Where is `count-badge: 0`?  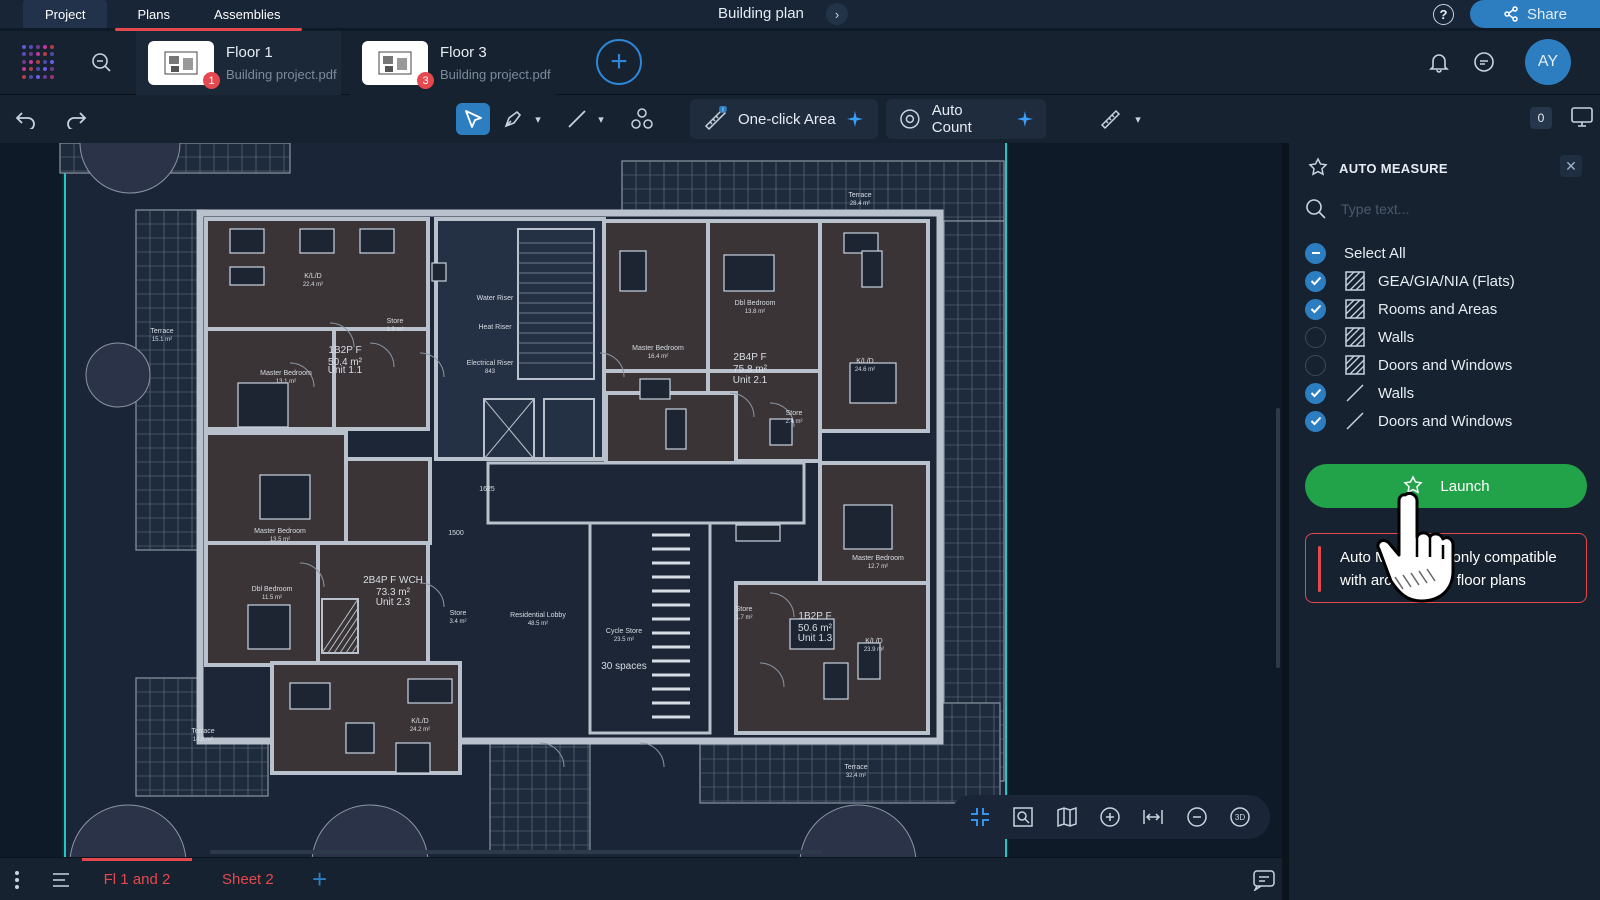
count-badge: 0 is located at coordinates (1541, 118).